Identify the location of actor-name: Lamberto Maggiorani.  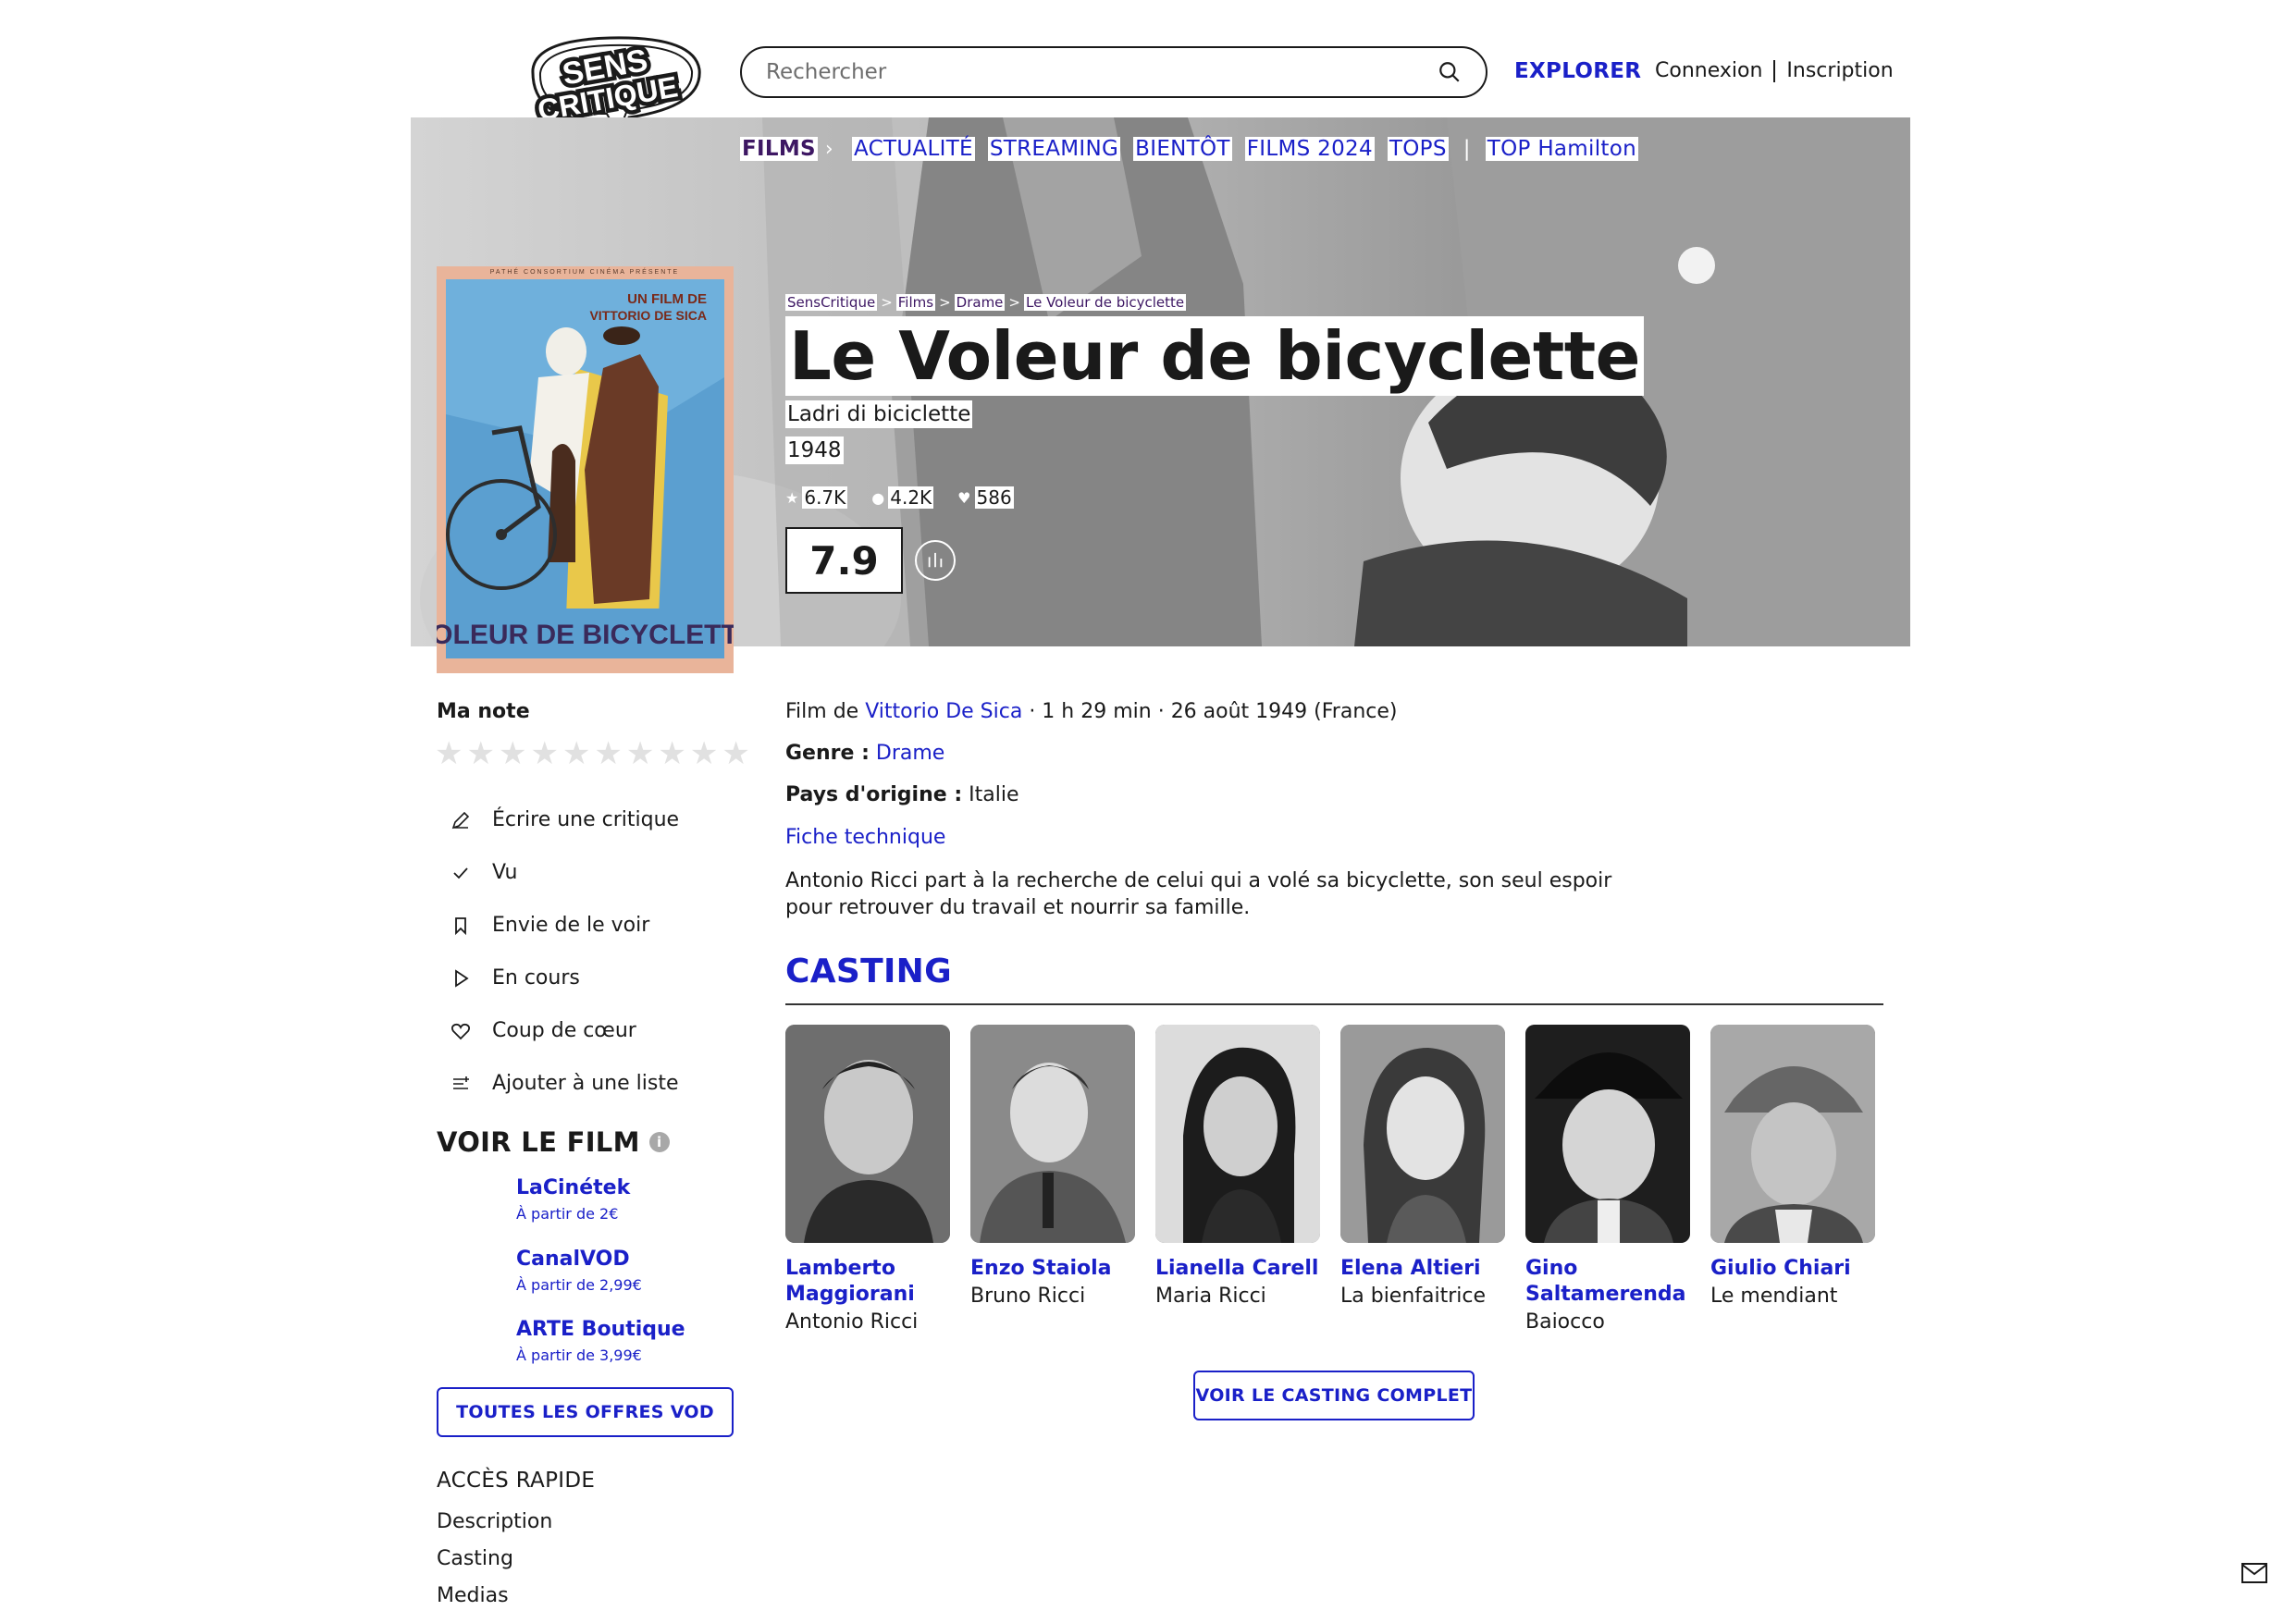
(868, 1282).